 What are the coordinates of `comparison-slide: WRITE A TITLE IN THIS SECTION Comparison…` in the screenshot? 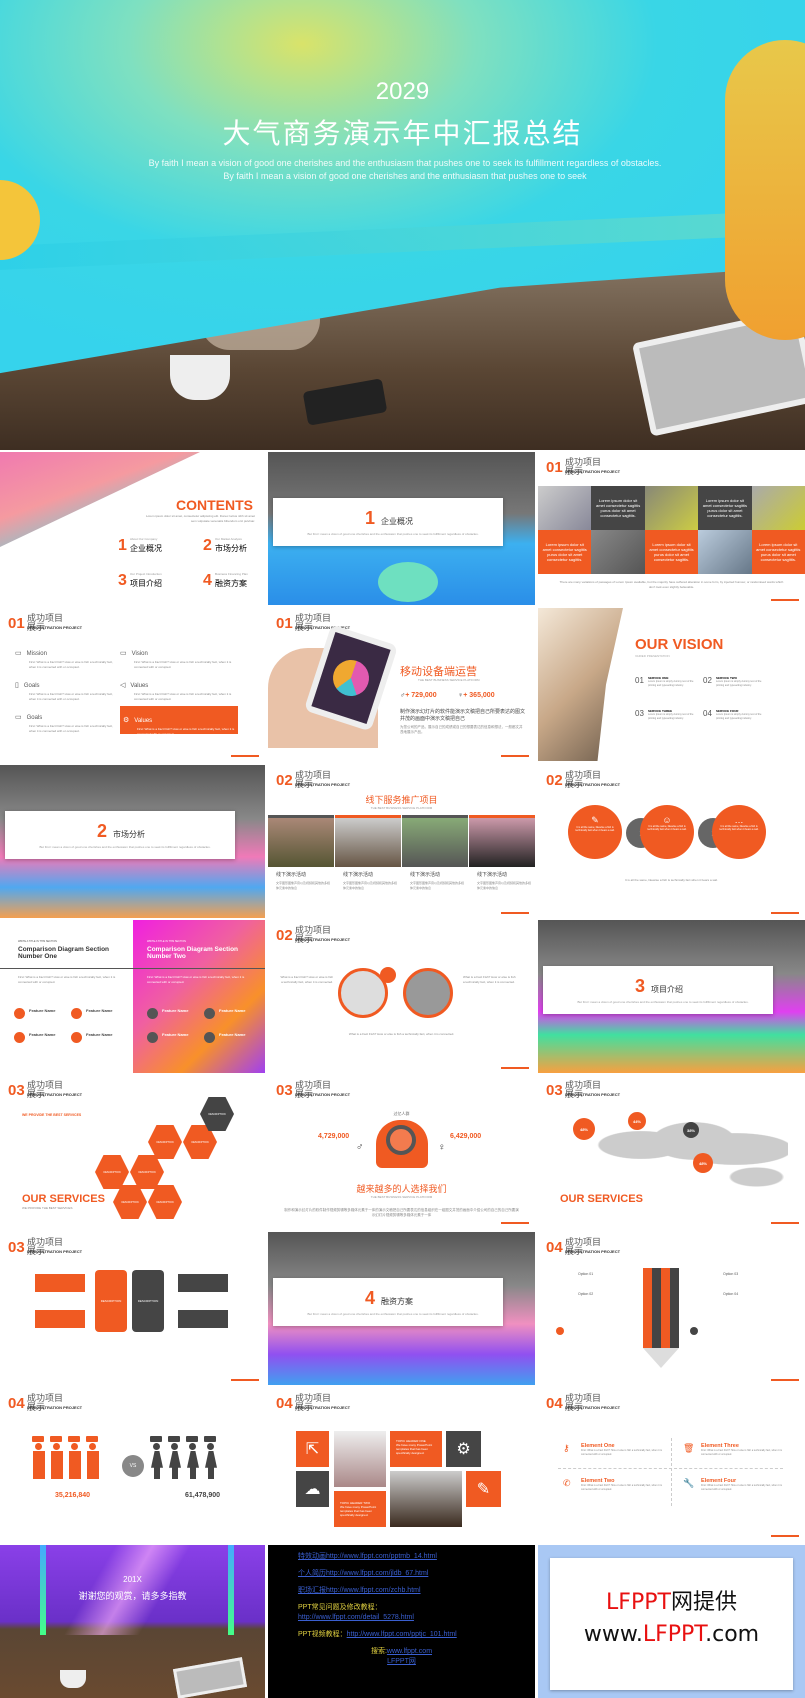 It's located at (132, 996).